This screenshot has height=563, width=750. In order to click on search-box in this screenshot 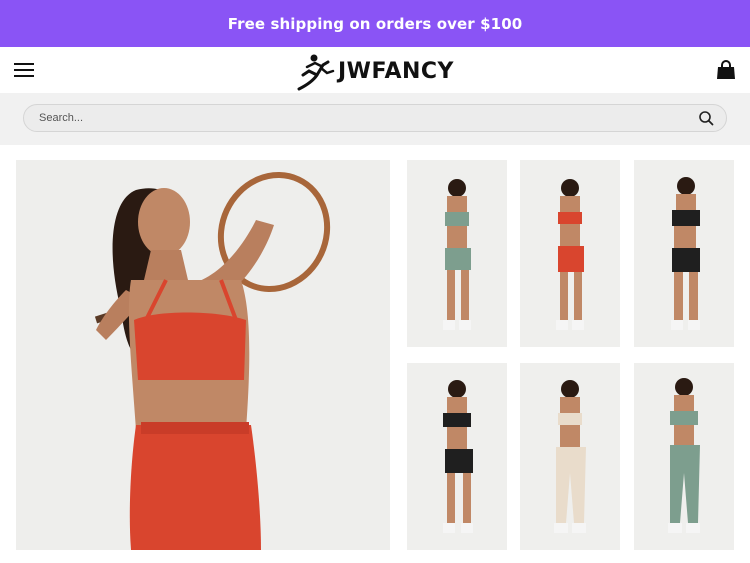, I will do `click(375, 118)`.